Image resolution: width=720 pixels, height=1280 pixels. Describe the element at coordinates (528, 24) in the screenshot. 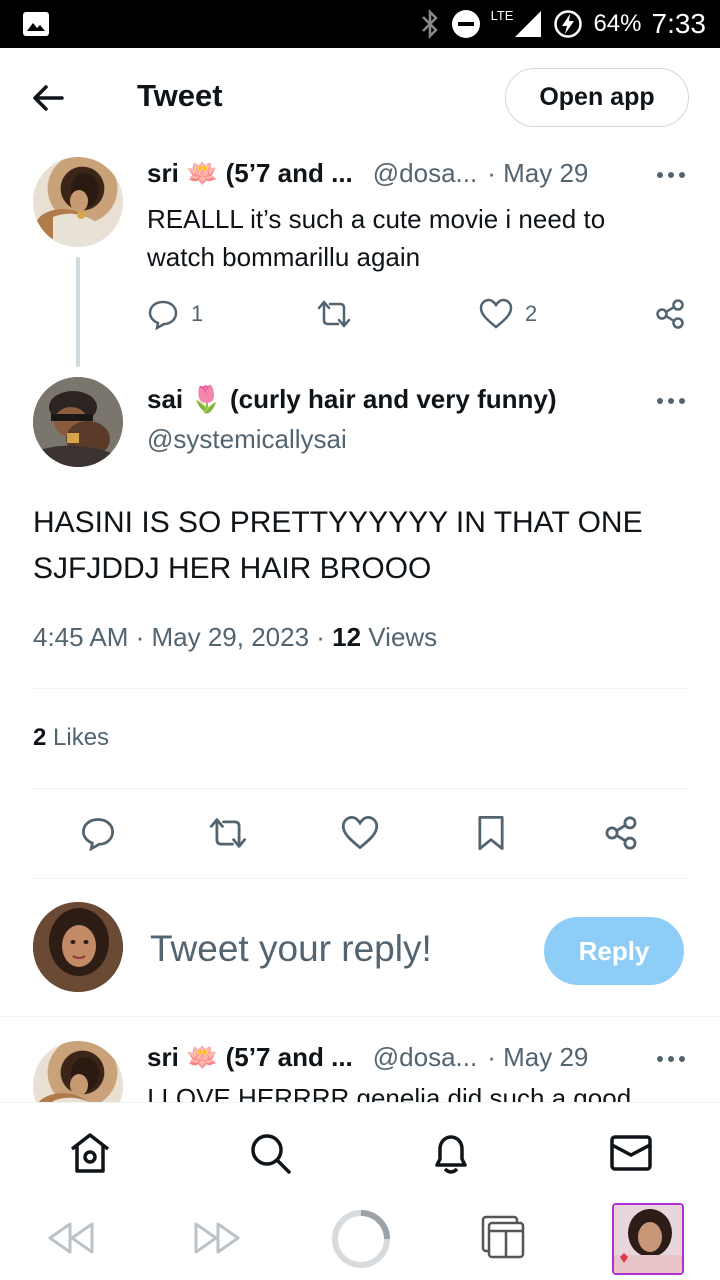

I see `signal-icon` at that location.